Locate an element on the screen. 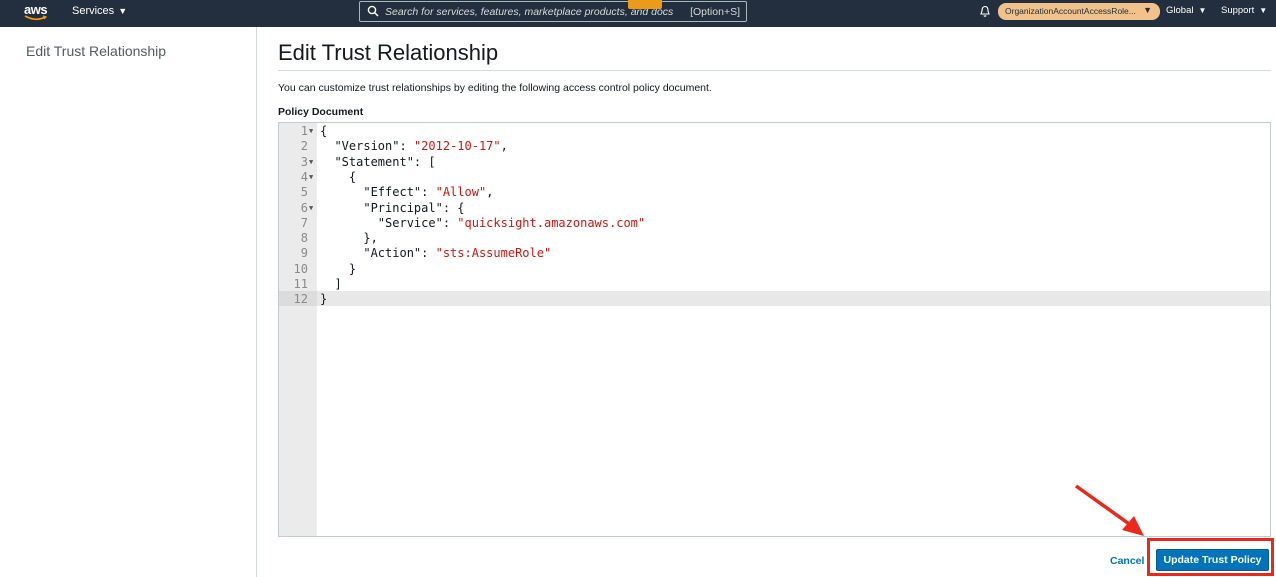 The width and height of the screenshot is (1276, 577). code-text: "Principal": { is located at coordinates (392, 208).